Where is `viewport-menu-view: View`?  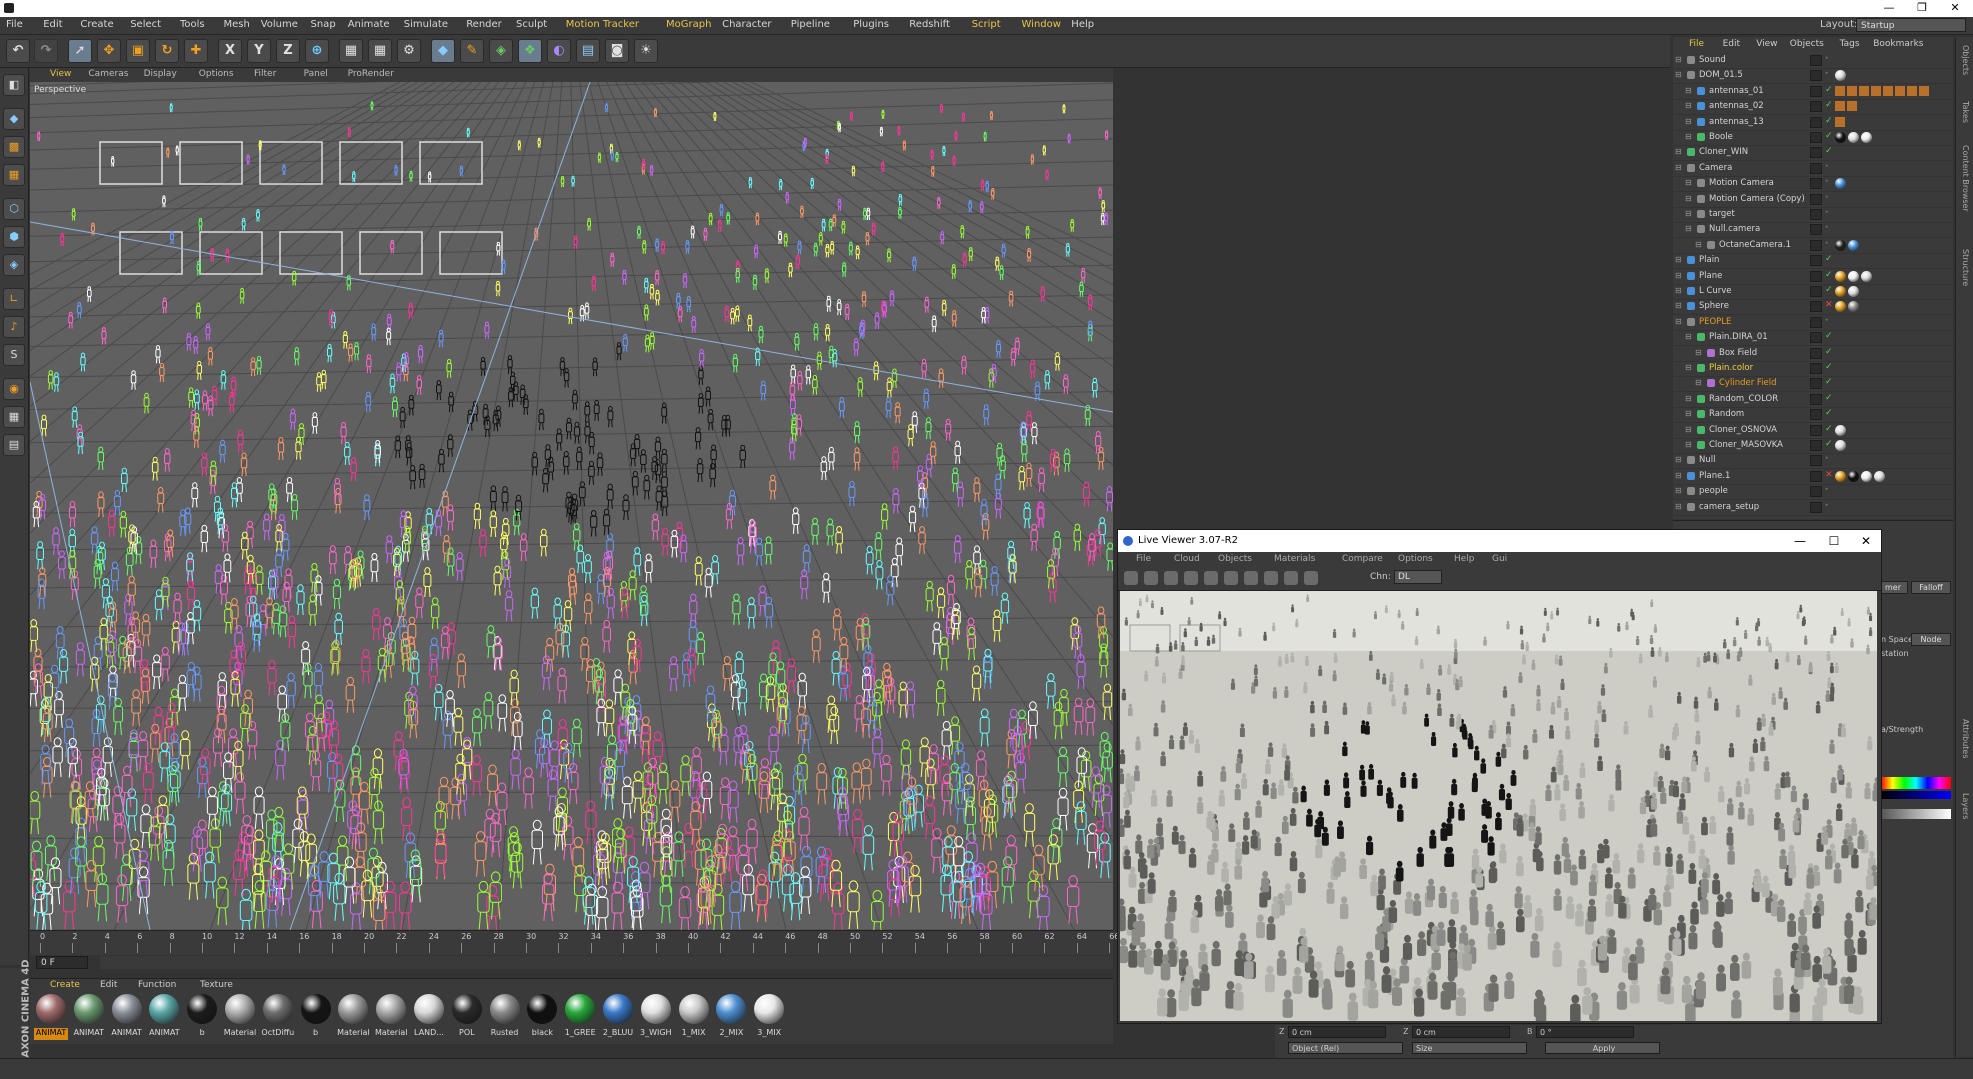 viewport-menu-view: View is located at coordinates (60, 74).